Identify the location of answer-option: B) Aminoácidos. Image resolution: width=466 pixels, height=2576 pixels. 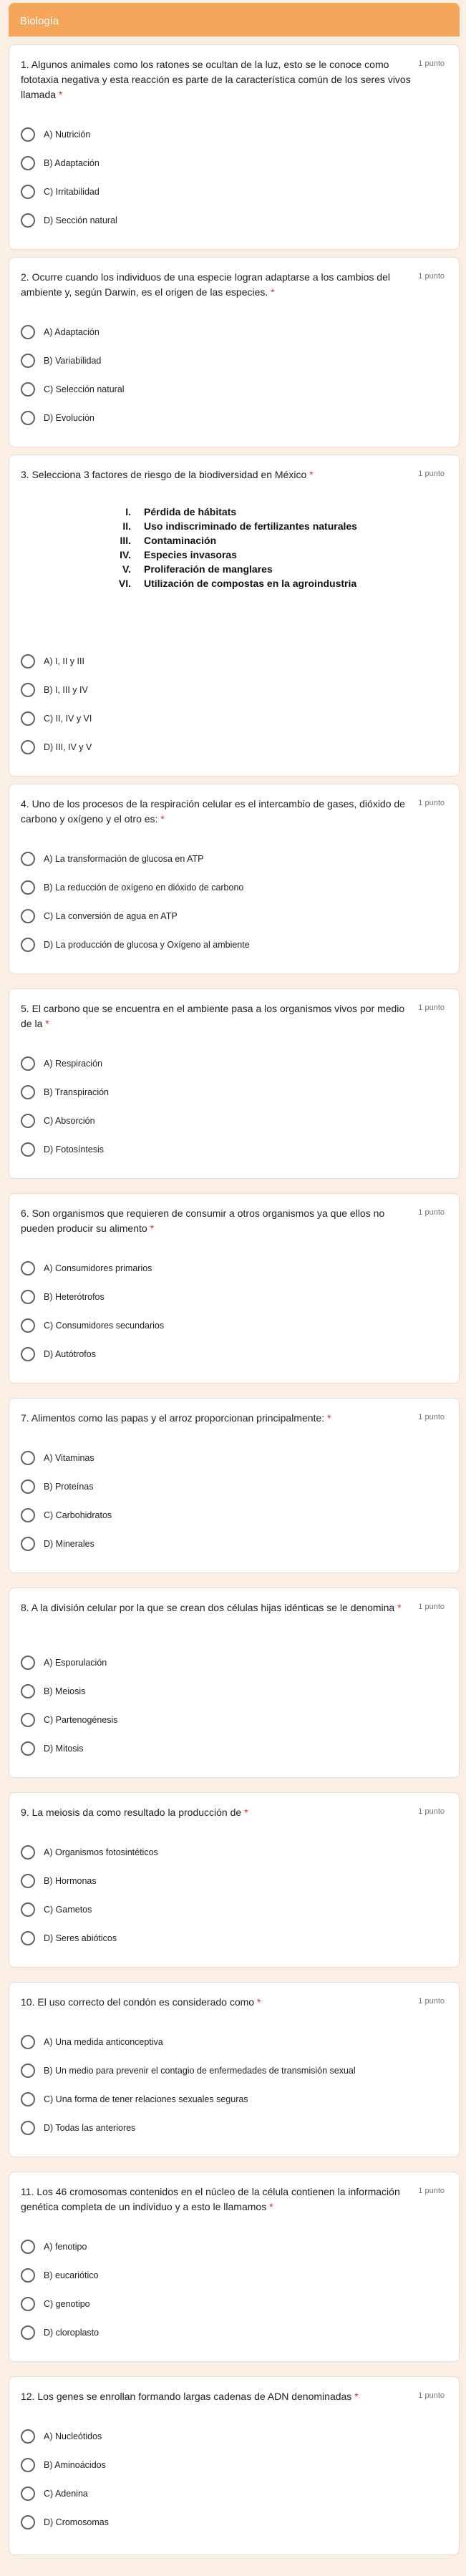
(63, 2465).